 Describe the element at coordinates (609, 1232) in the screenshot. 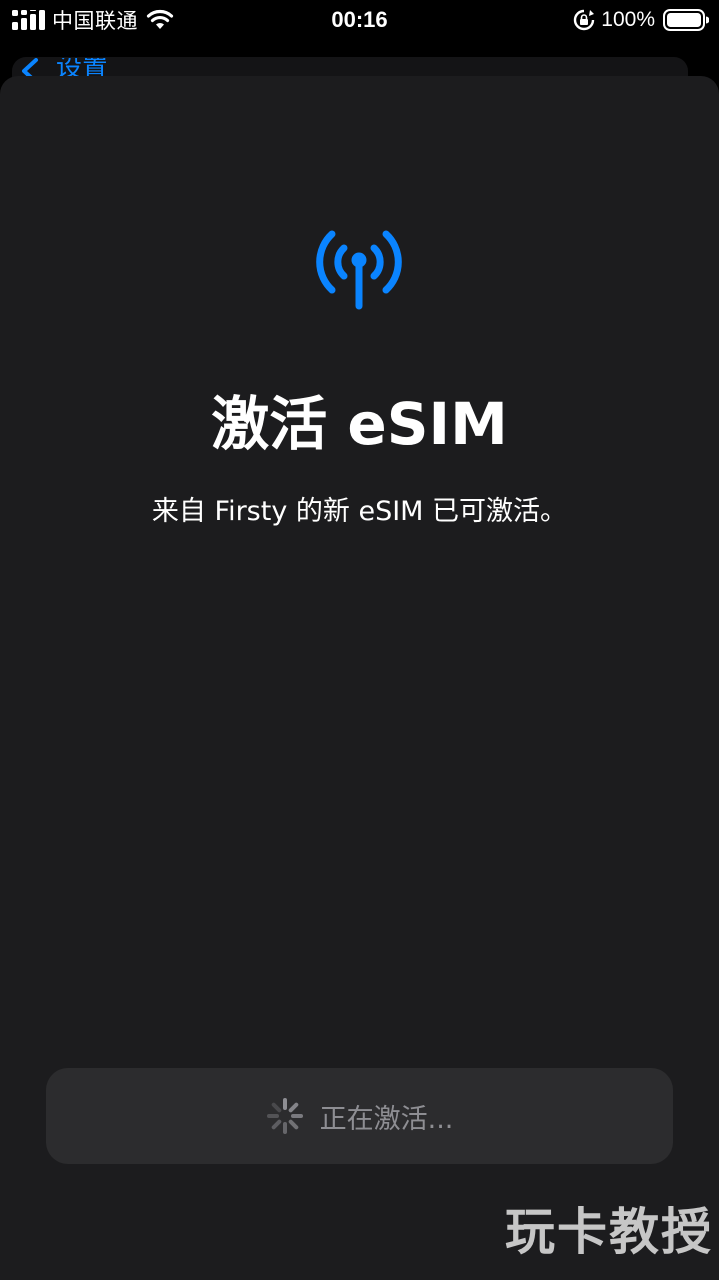

I see `watermark: 玩卡教授` at that location.